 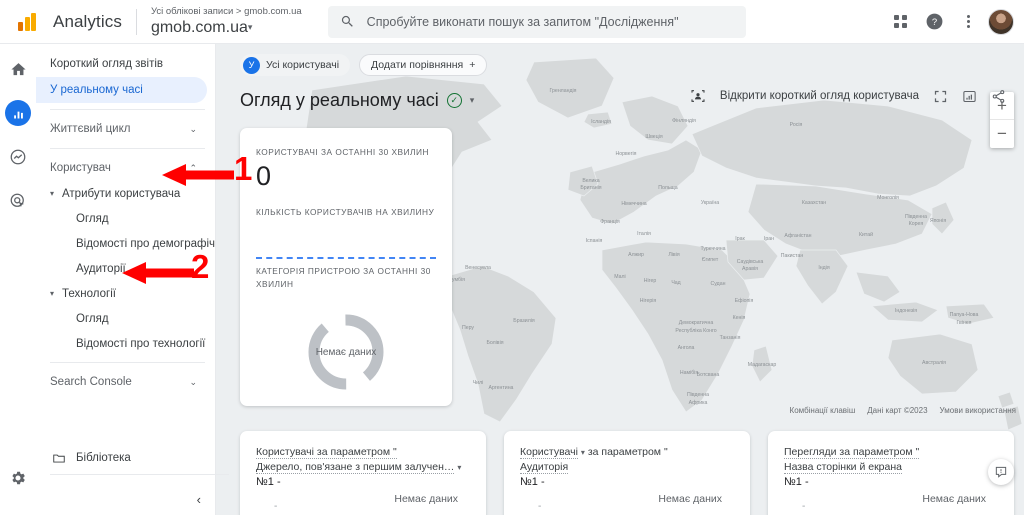 What do you see at coordinates (686, 348) in the screenshot?
I see `map-country-label: Ангола` at bounding box center [686, 348].